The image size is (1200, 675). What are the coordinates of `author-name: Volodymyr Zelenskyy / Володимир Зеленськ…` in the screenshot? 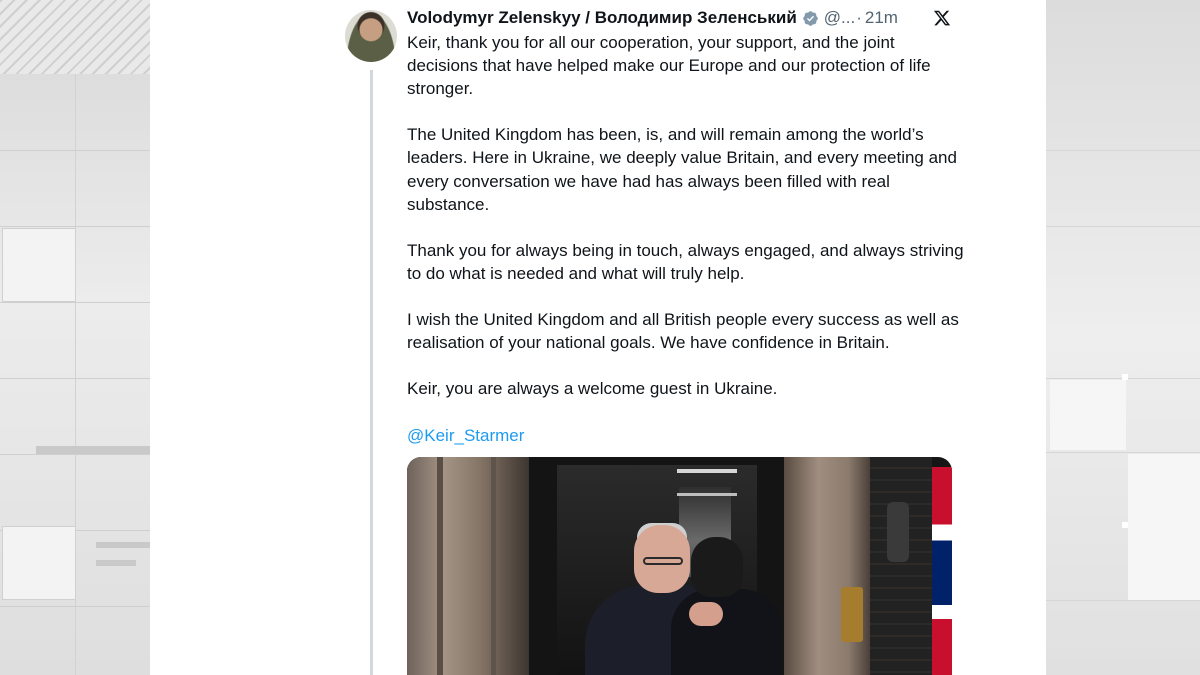 It's located at (602, 18).